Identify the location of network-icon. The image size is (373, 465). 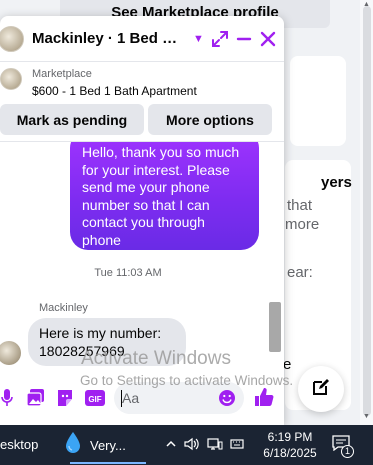
(215, 445).